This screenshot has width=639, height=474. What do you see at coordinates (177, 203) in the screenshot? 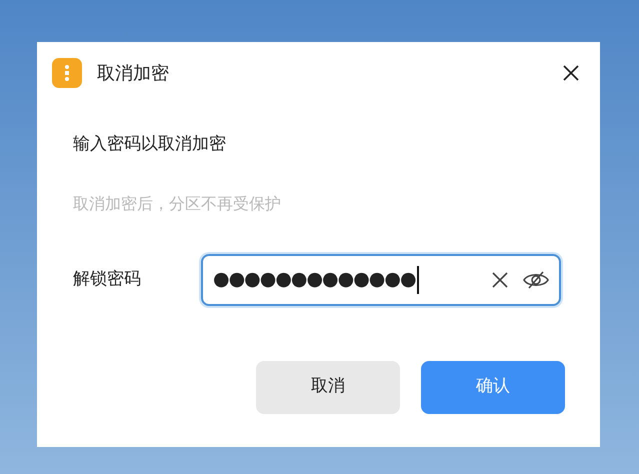
I see `hint-text: 取消加密后，分区不再受保护` at bounding box center [177, 203].